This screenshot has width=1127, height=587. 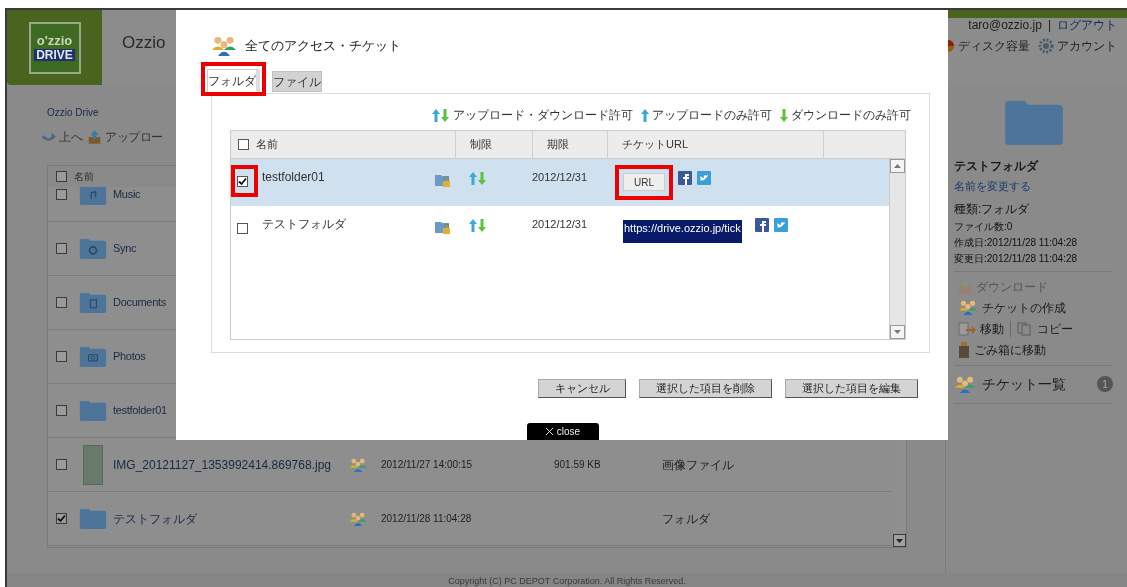 I want to click on file-name: Sync, so click(x=125, y=248).